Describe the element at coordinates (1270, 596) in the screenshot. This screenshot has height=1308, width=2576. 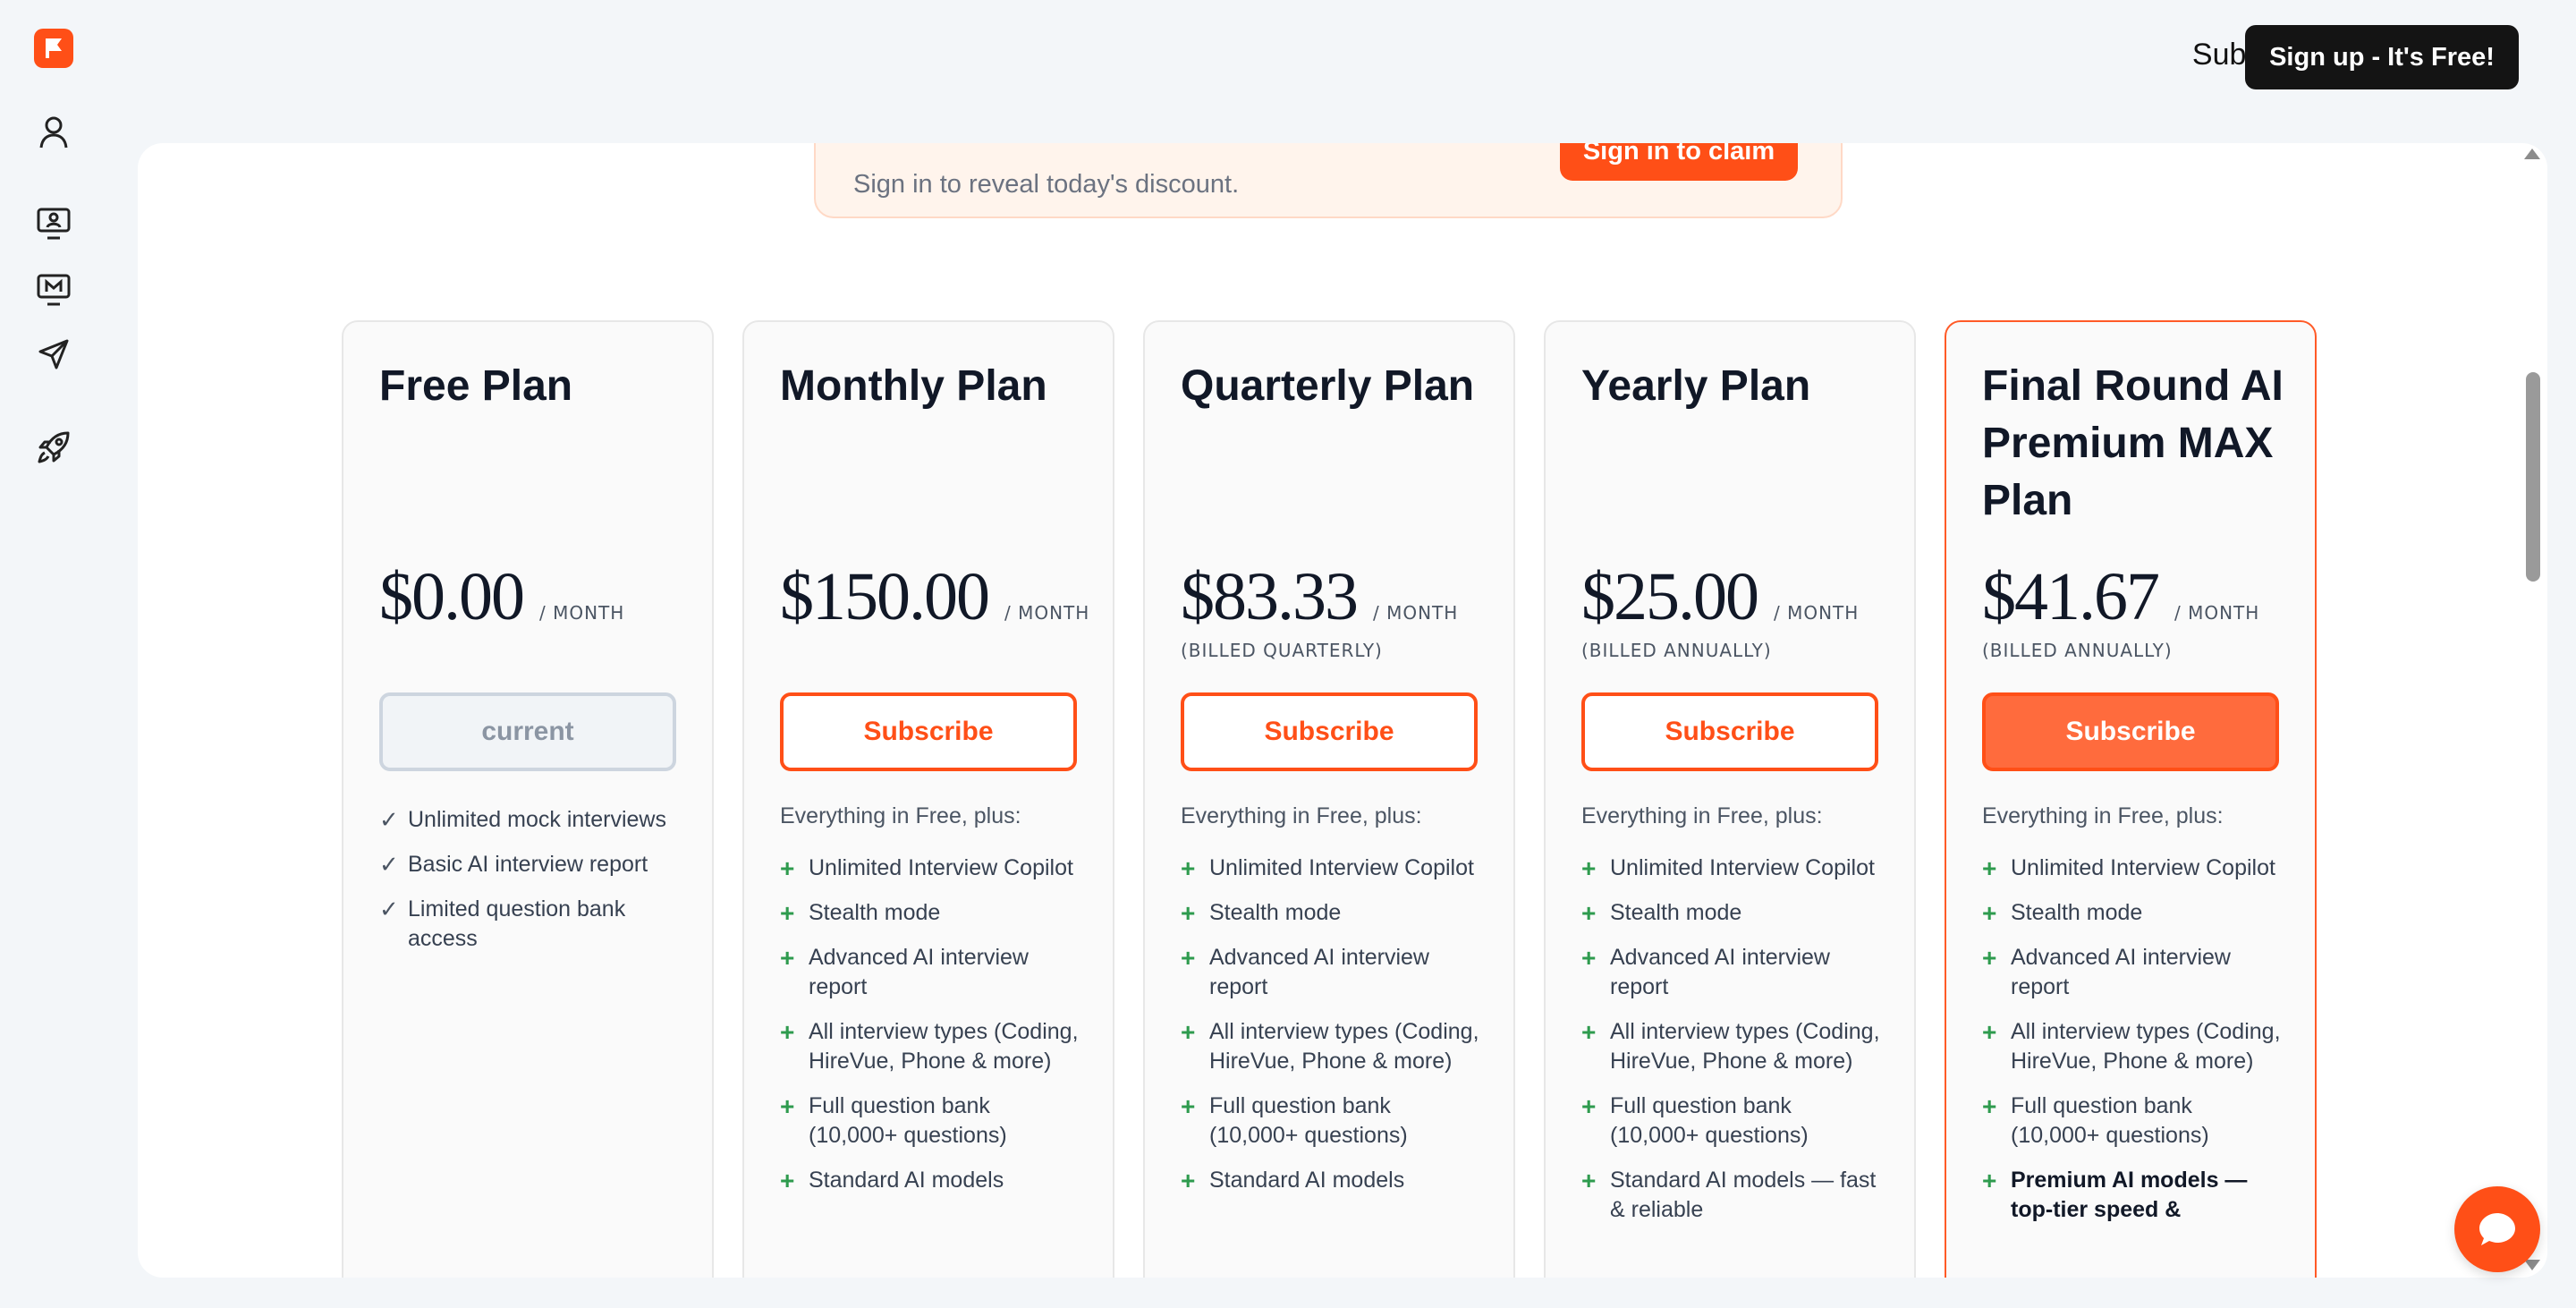
I see `plan-price: $83.33` at that location.